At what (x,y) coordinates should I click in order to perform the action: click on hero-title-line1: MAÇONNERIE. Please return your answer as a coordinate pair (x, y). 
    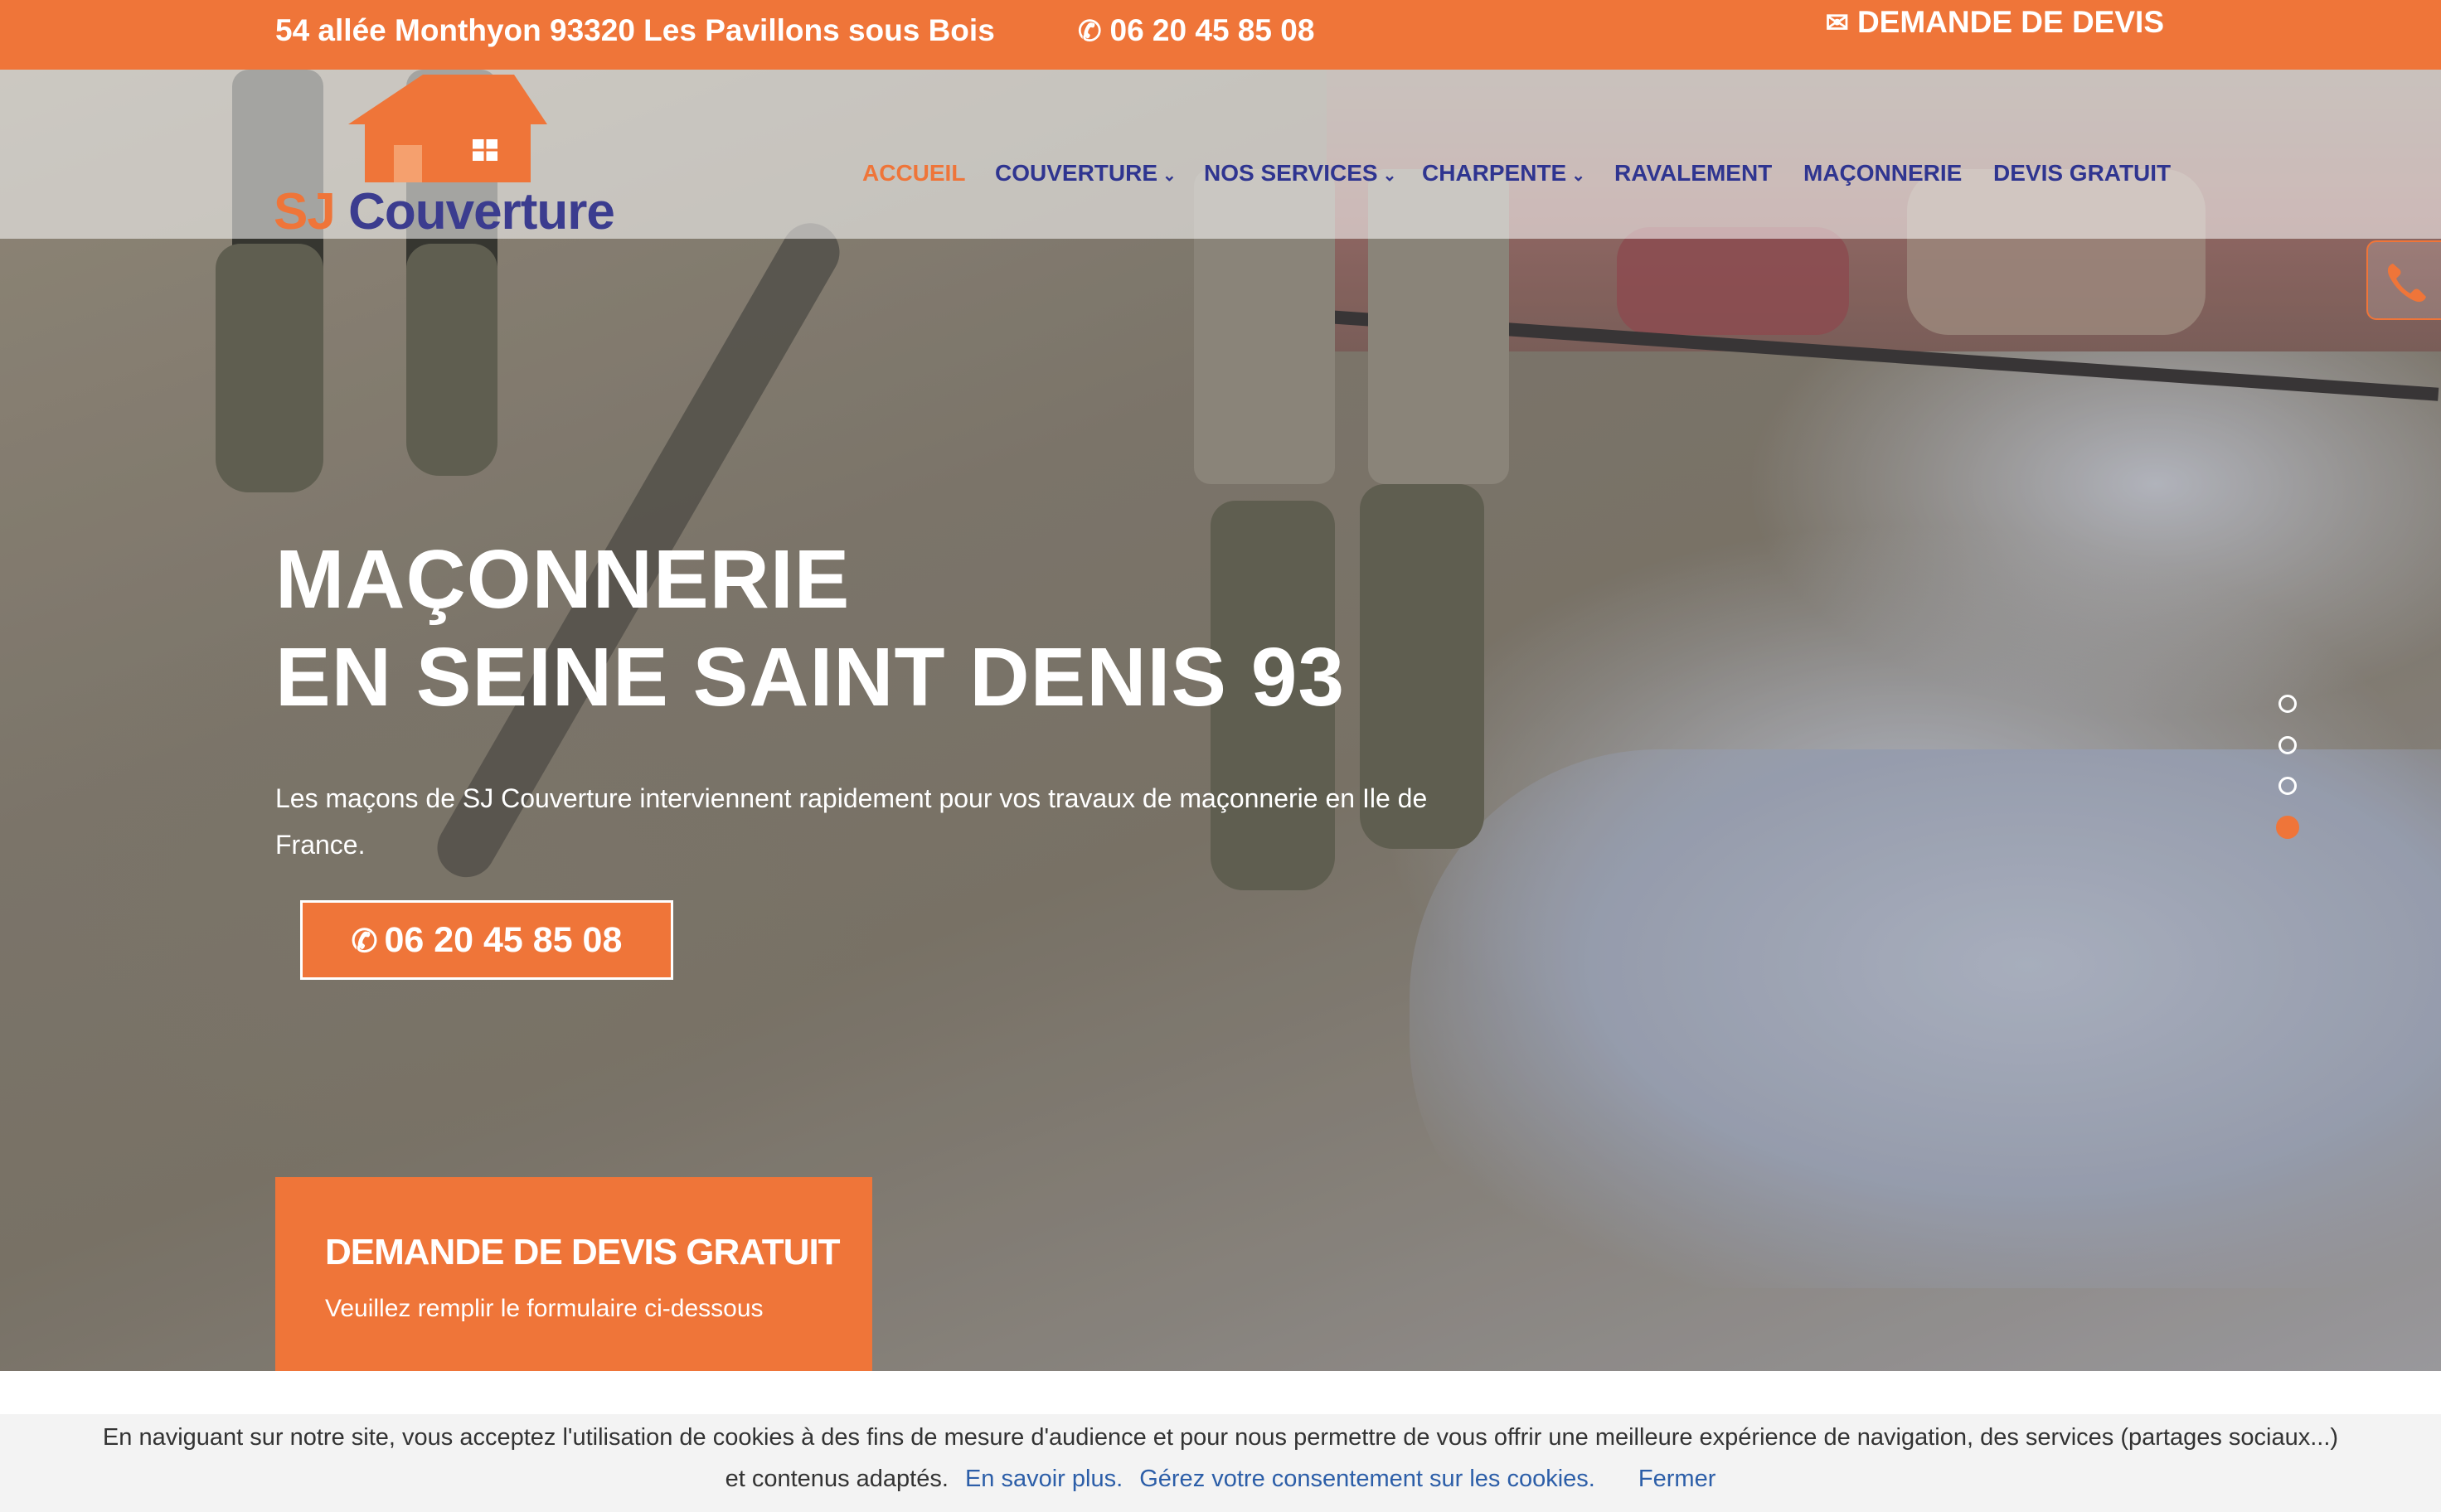
    Looking at the image, I should click on (563, 579).